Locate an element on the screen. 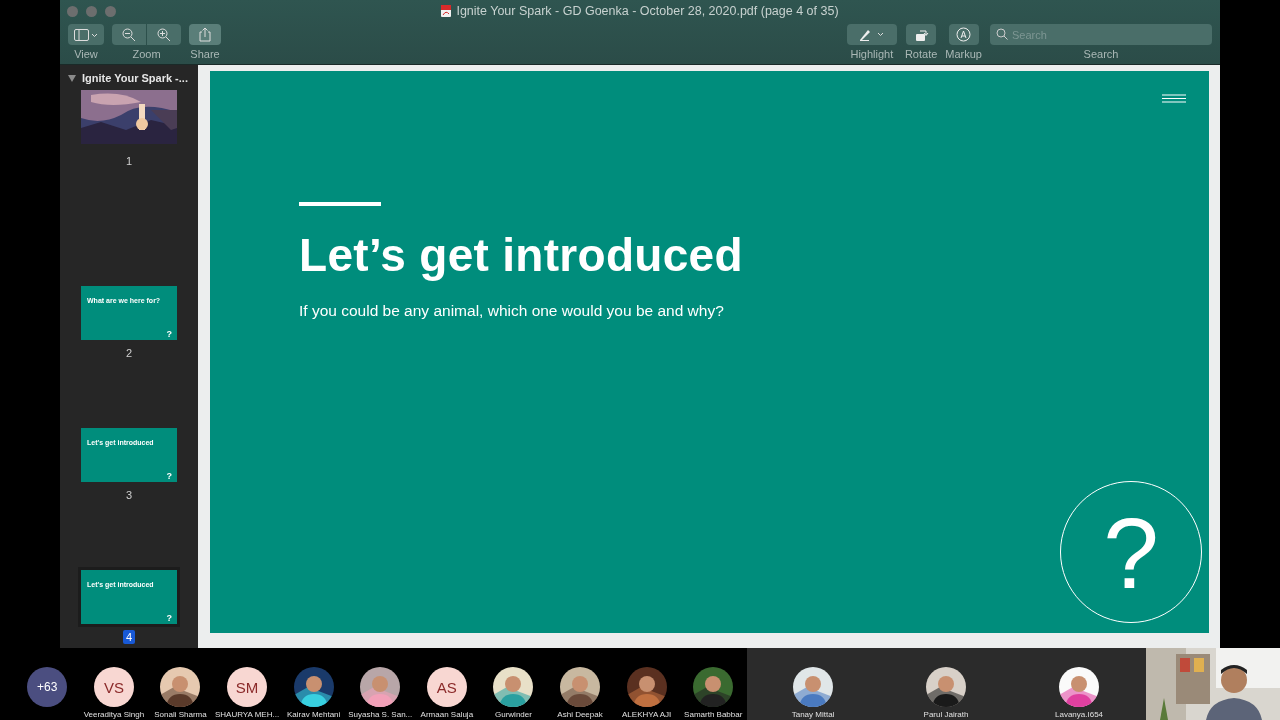 The width and height of the screenshot is (1280, 720). avatar-initials: SM is located at coordinates (247, 687).